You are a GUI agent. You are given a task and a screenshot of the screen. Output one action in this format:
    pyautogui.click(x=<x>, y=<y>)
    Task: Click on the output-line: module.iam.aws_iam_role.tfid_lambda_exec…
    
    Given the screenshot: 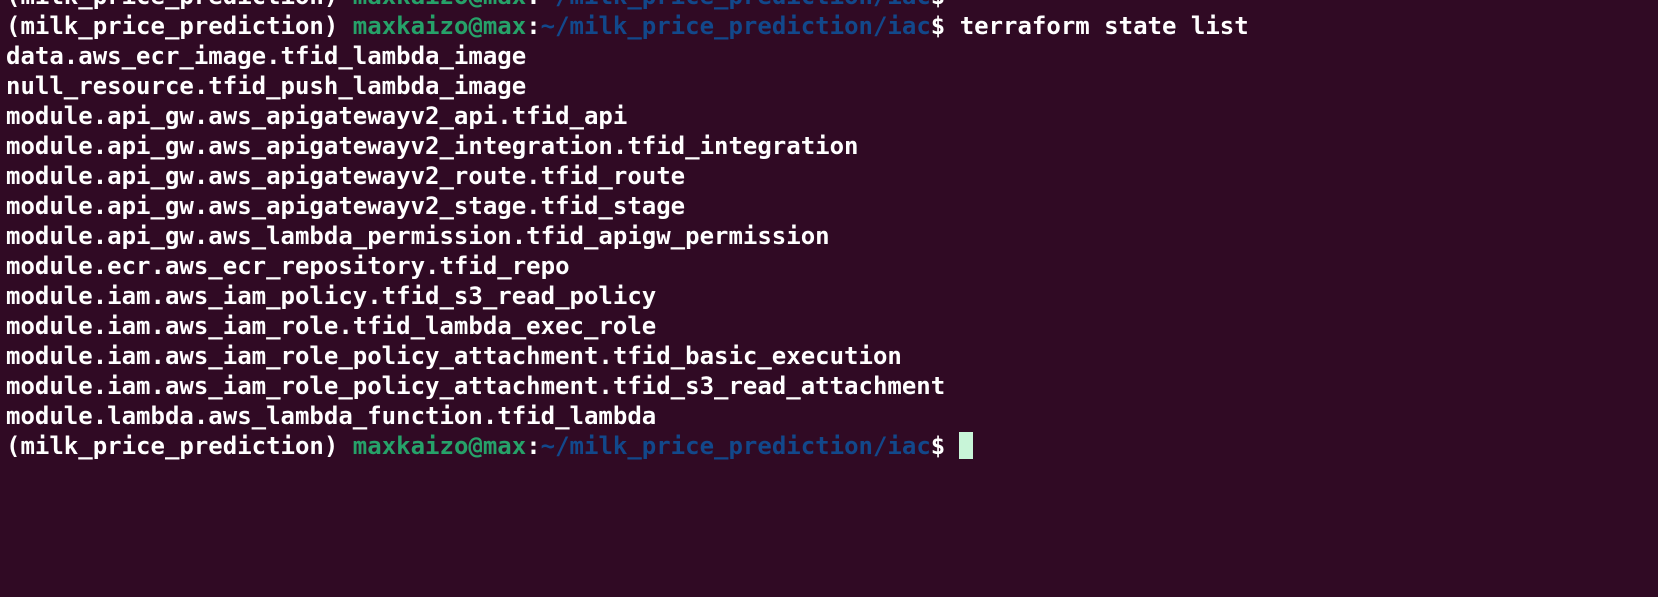 What is the action you would take?
    pyautogui.click(x=331, y=326)
    